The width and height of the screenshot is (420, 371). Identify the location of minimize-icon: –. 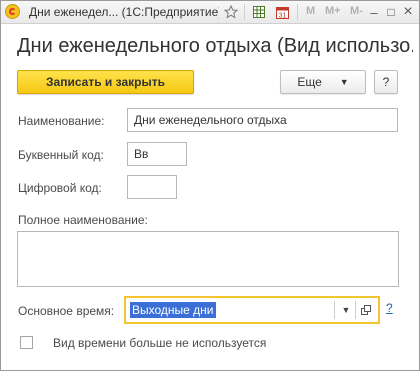
(374, 12).